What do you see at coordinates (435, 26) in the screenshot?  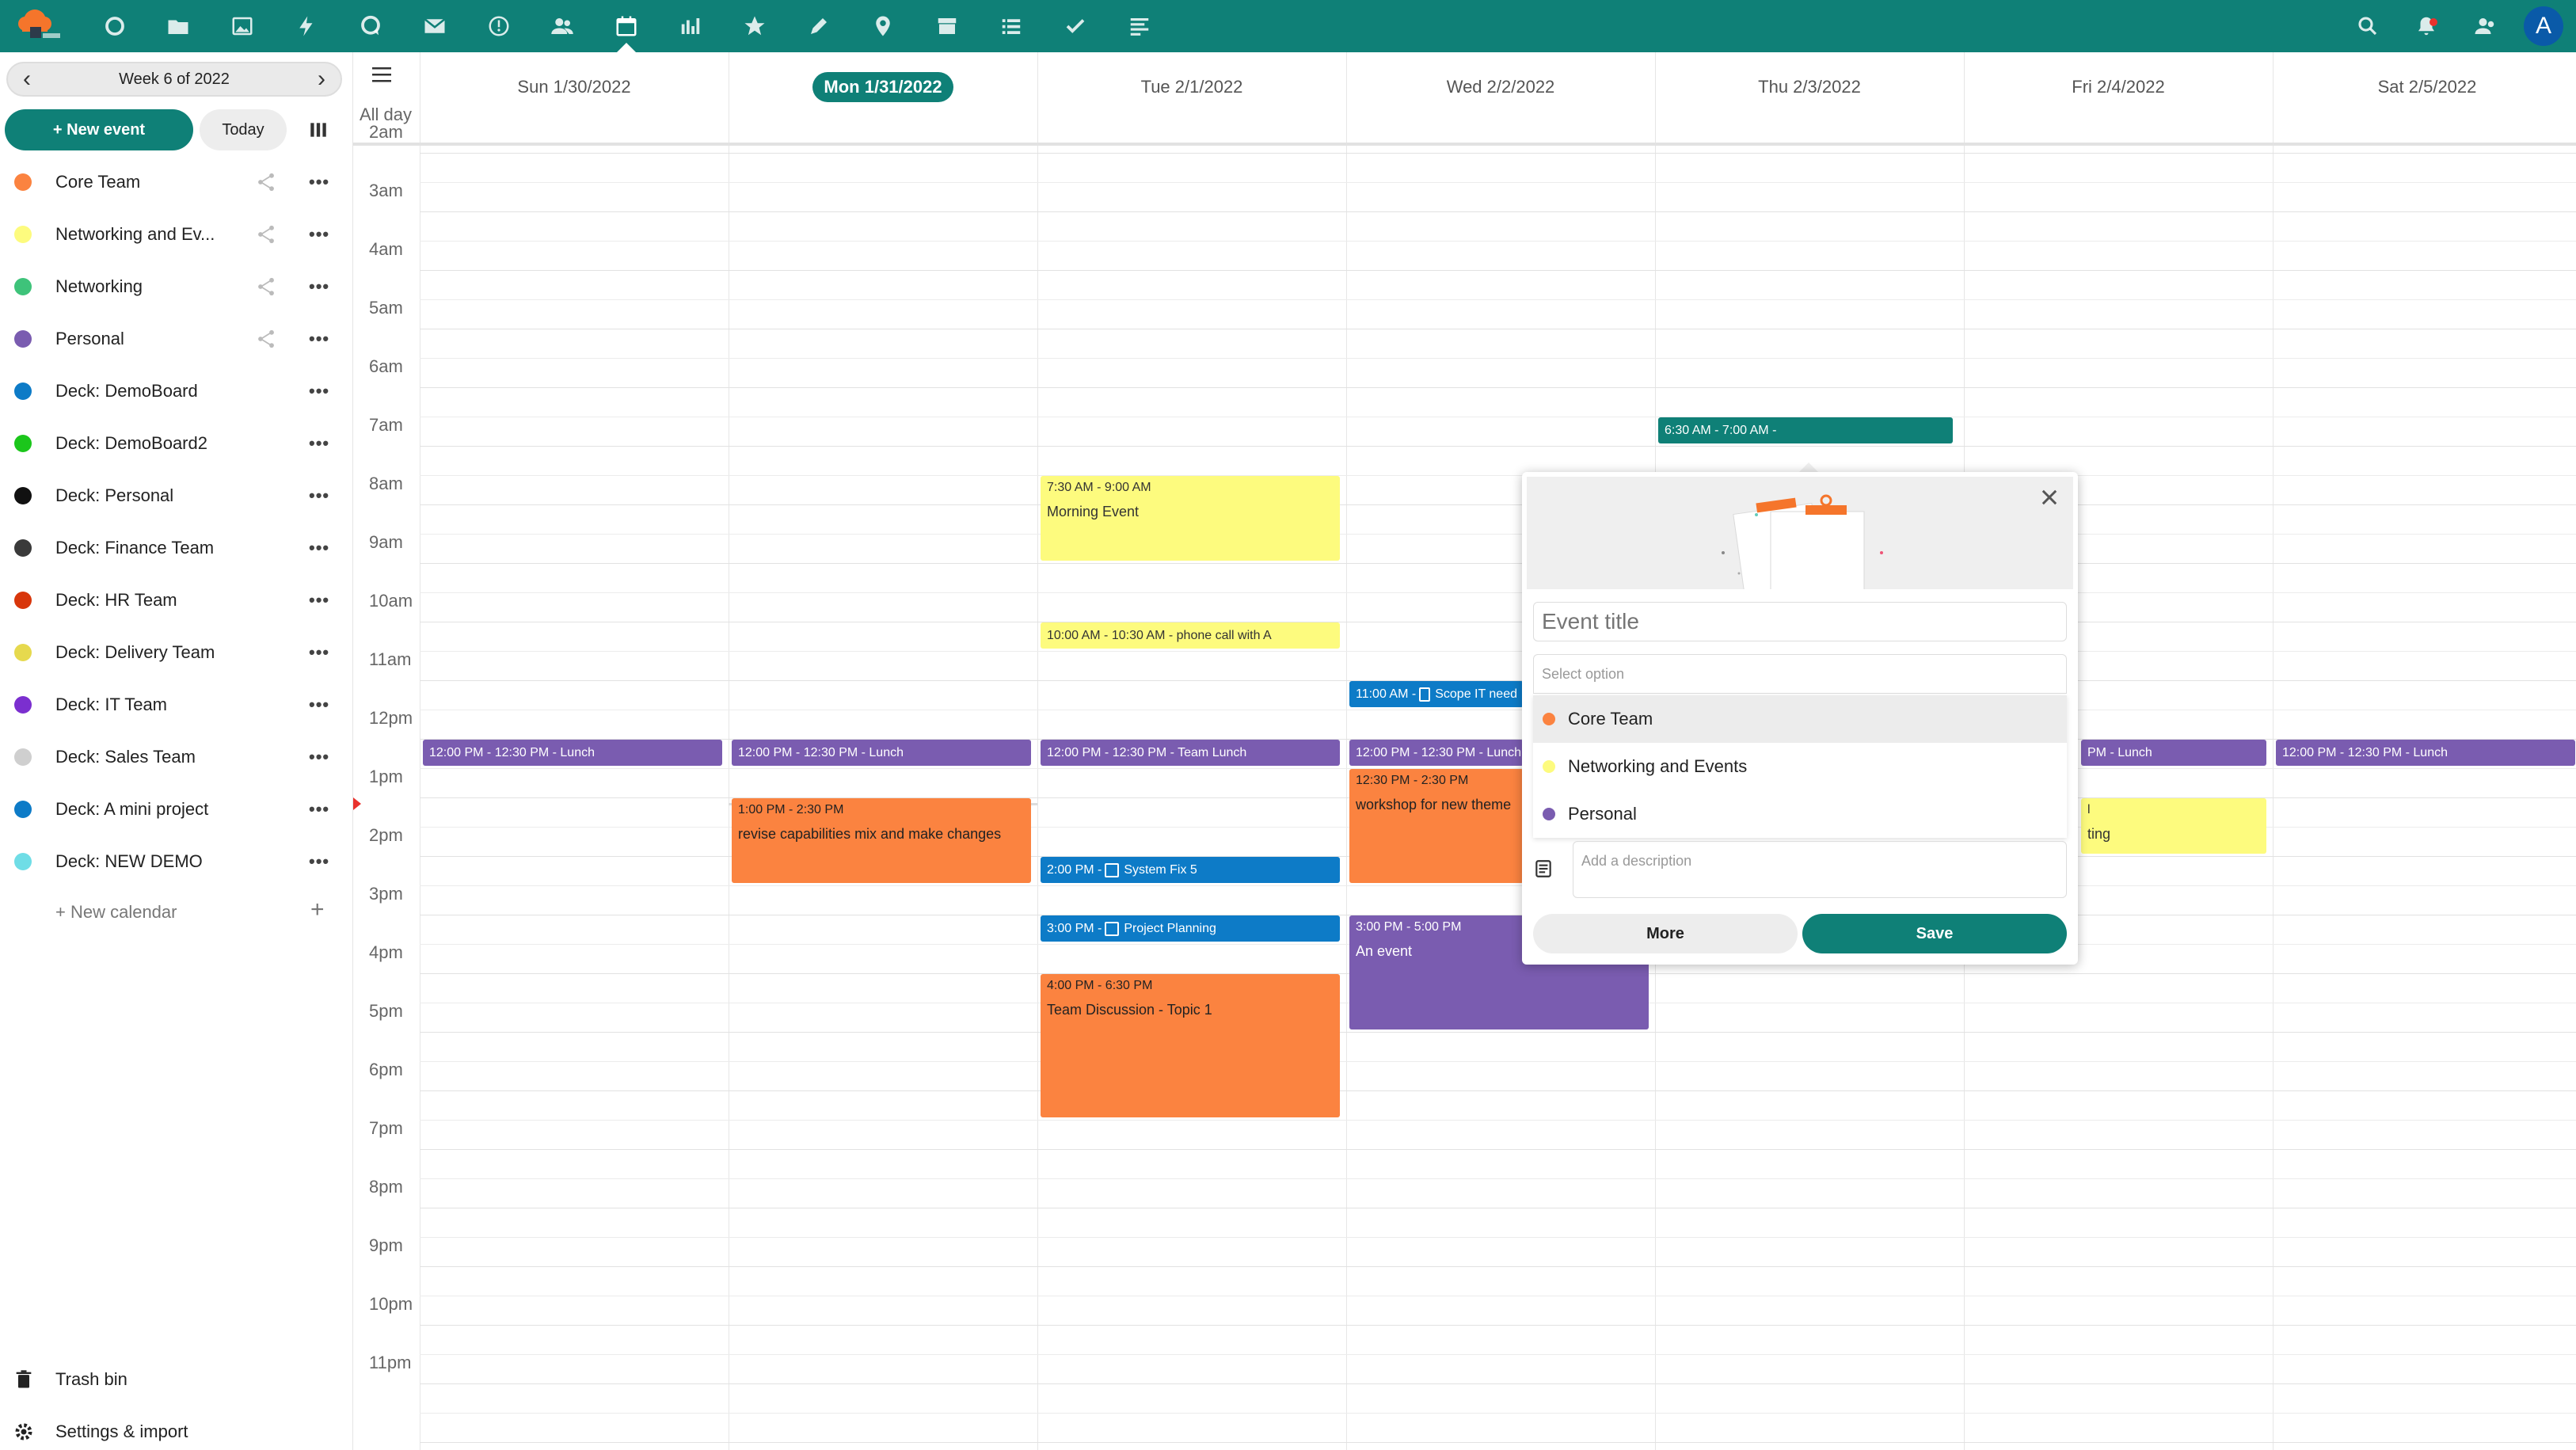 I see `mail-icon` at bounding box center [435, 26].